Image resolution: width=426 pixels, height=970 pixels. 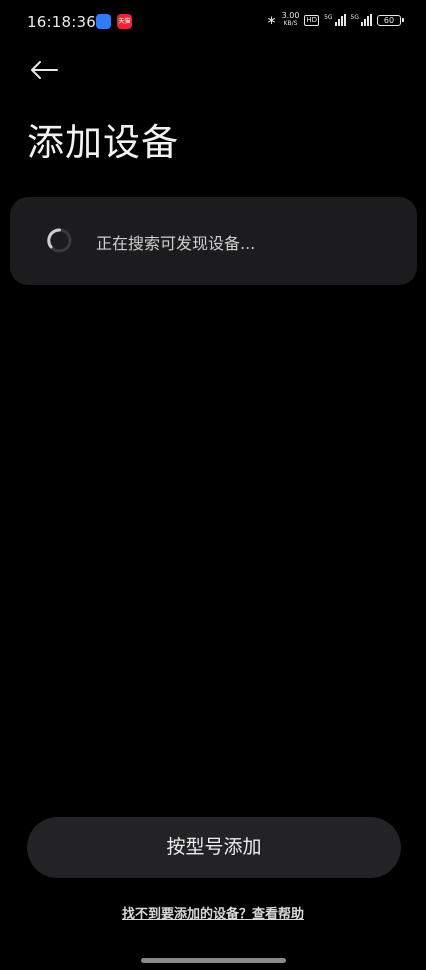 I want to click on loading-spinner-icon, so click(x=59, y=240).